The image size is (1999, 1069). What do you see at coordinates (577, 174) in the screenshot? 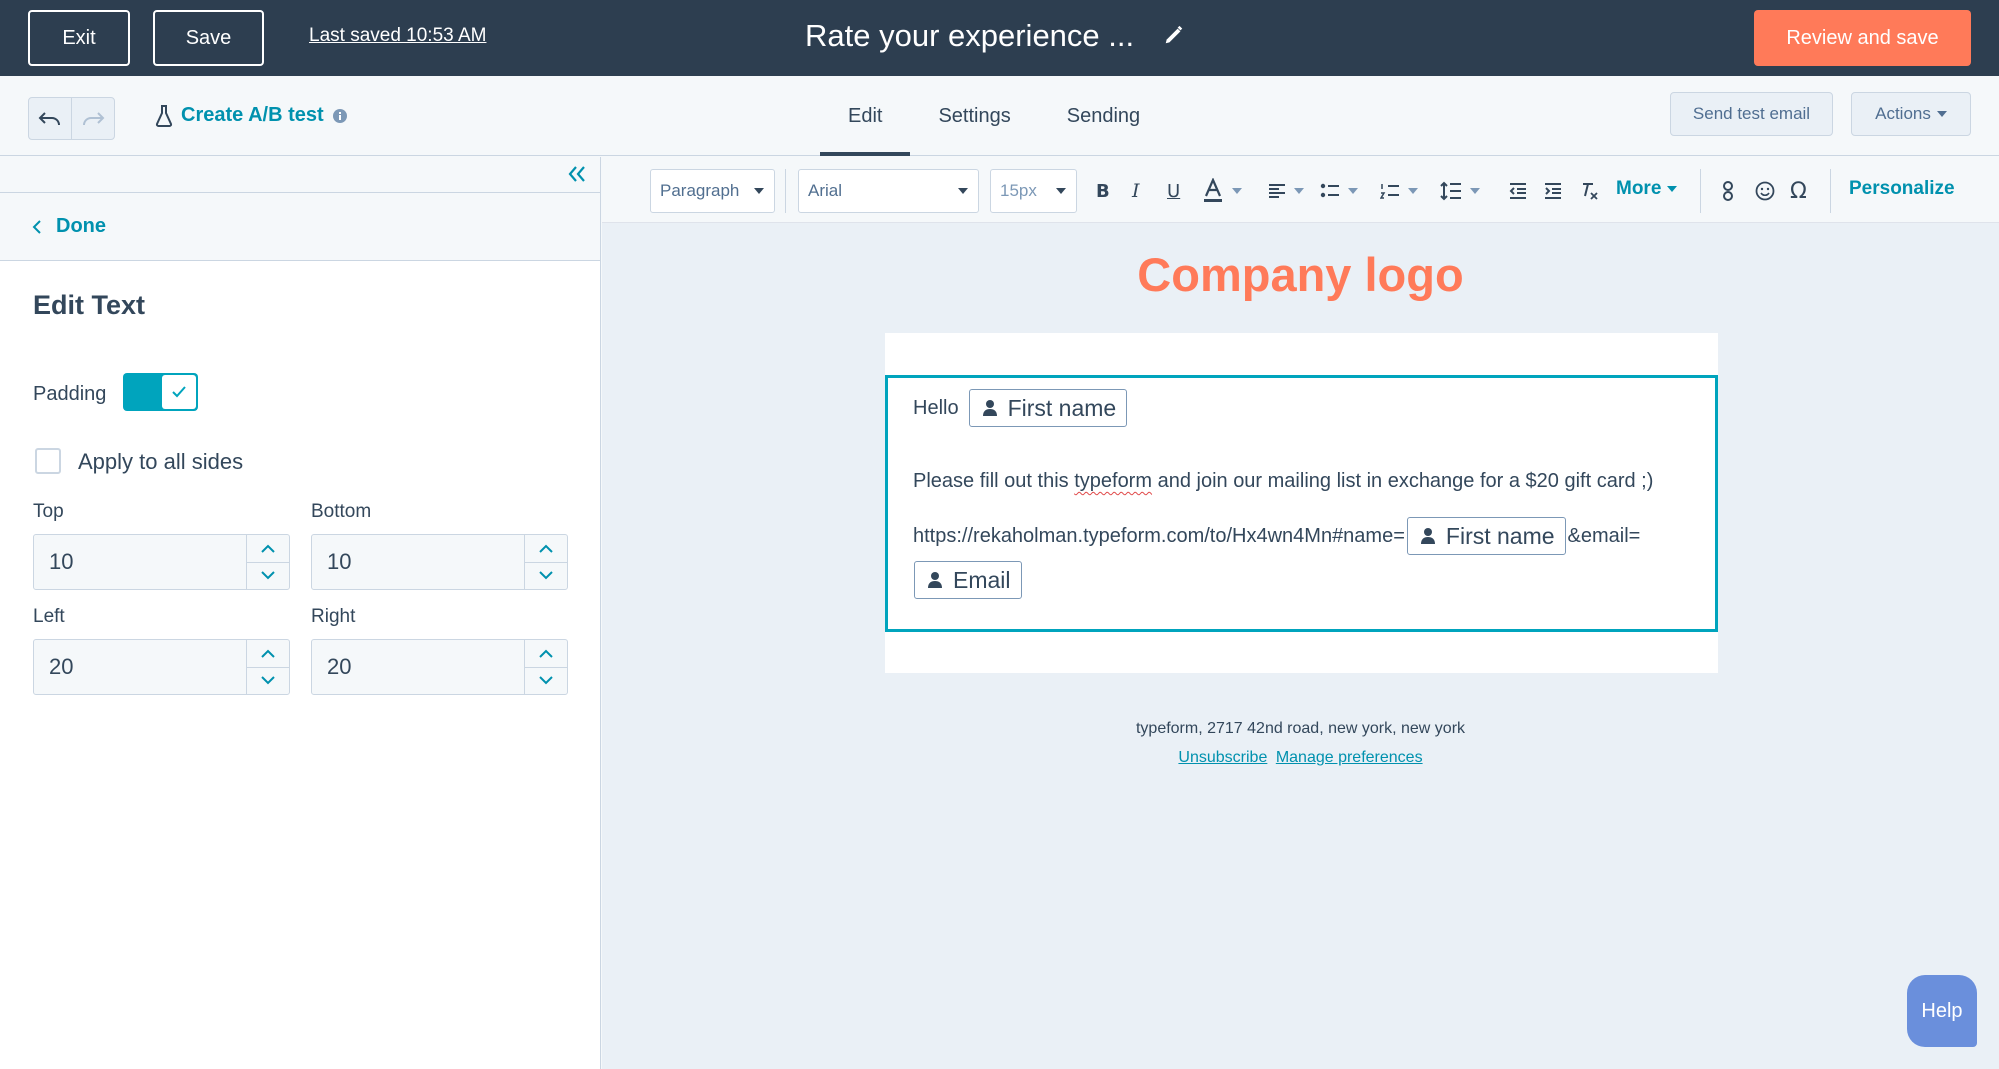
I see `collapse-panel-icon` at bounding box center [577, 174].